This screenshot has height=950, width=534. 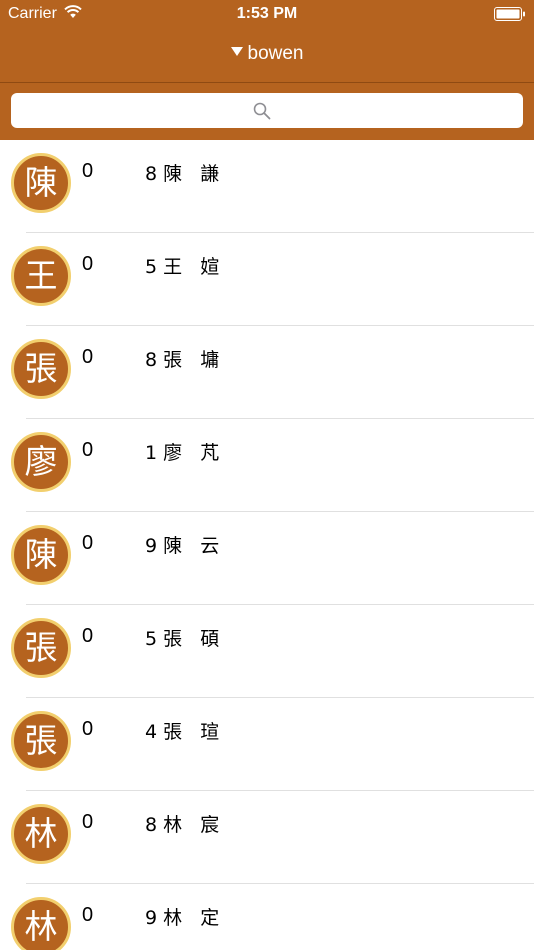 I want to click on group-selector: bowen, so click(x=267, y=54).